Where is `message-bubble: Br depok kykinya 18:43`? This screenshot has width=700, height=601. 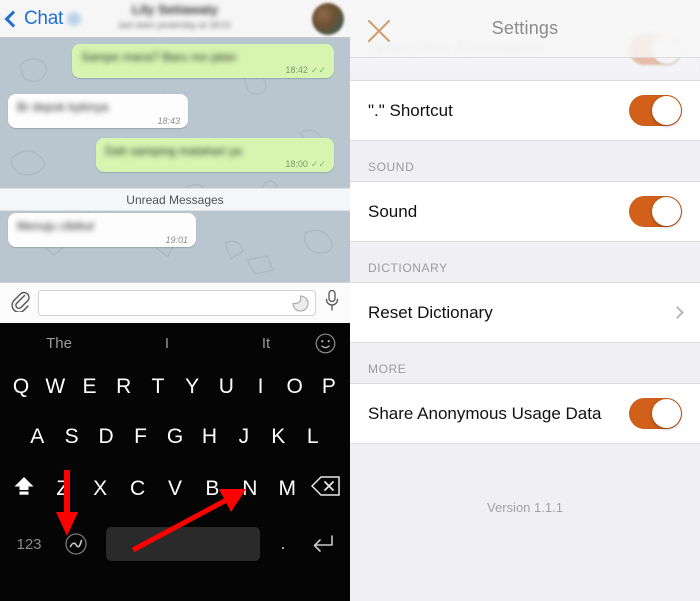
message-bubble: Br depok kykinya 18:43 is located at coordinates (98, 111).